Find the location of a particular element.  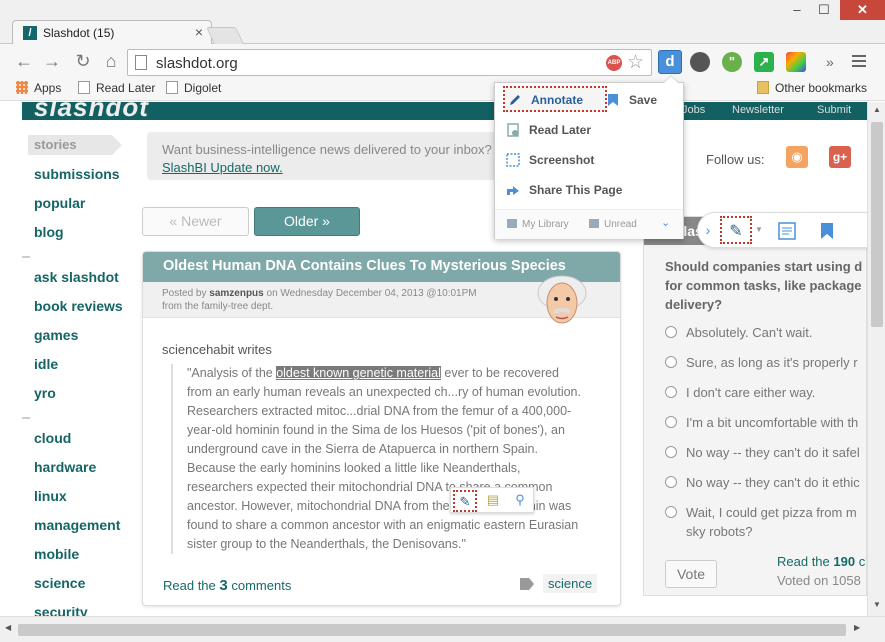

newer-button: « Newer is located at coordinates (195, 221).